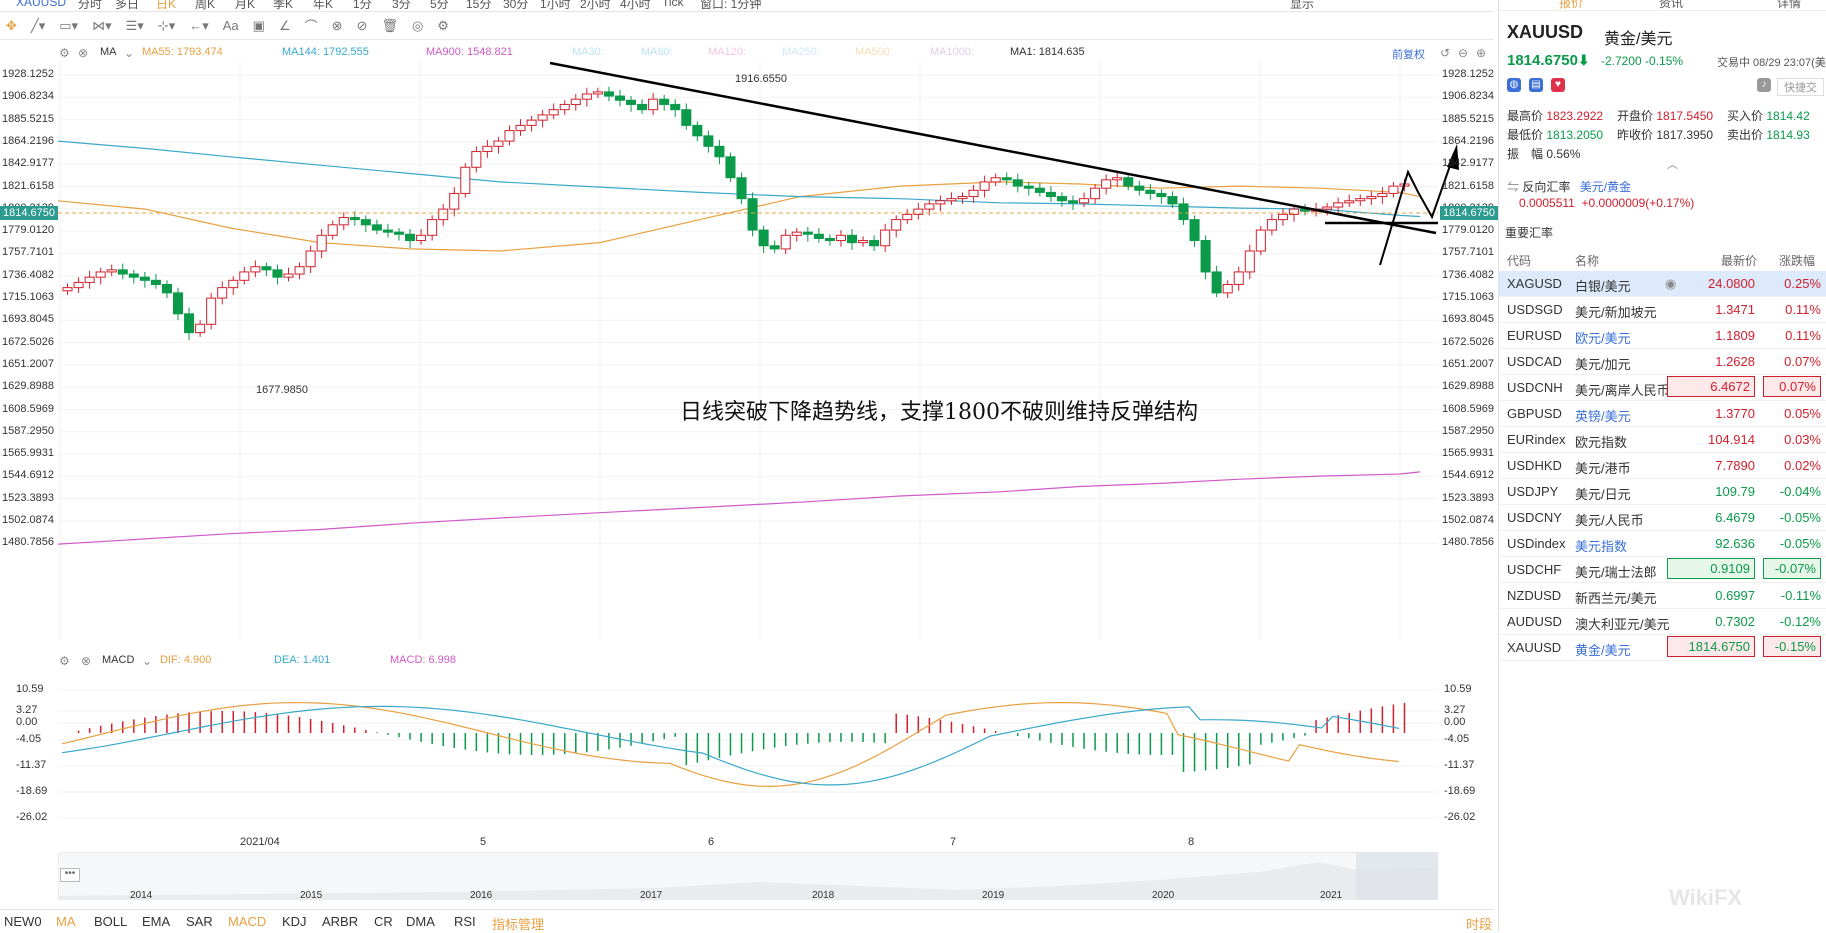 The height and width of the screenshot is (933, 1826). What do you see at coordinates (127, 5) in the screenshot?
I see `period-2: 多日` at bounding box center [127, 5].